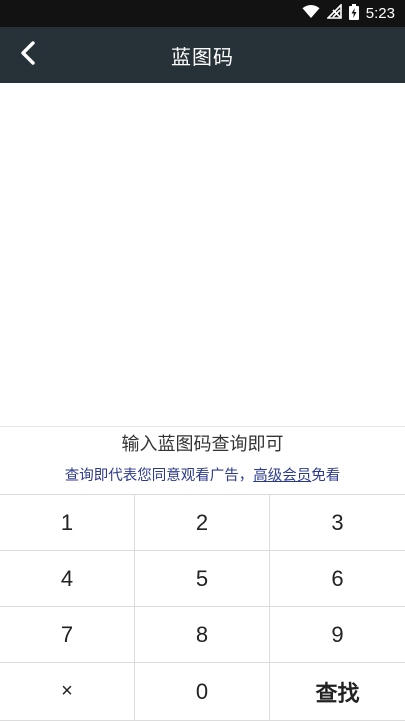 The height and width of the screenshot is (721, 405). What do you see at coordinates (326, 476) in the screenshot?
I see `ad-notice-suffix: 免看` at bounding box center [326, 476].